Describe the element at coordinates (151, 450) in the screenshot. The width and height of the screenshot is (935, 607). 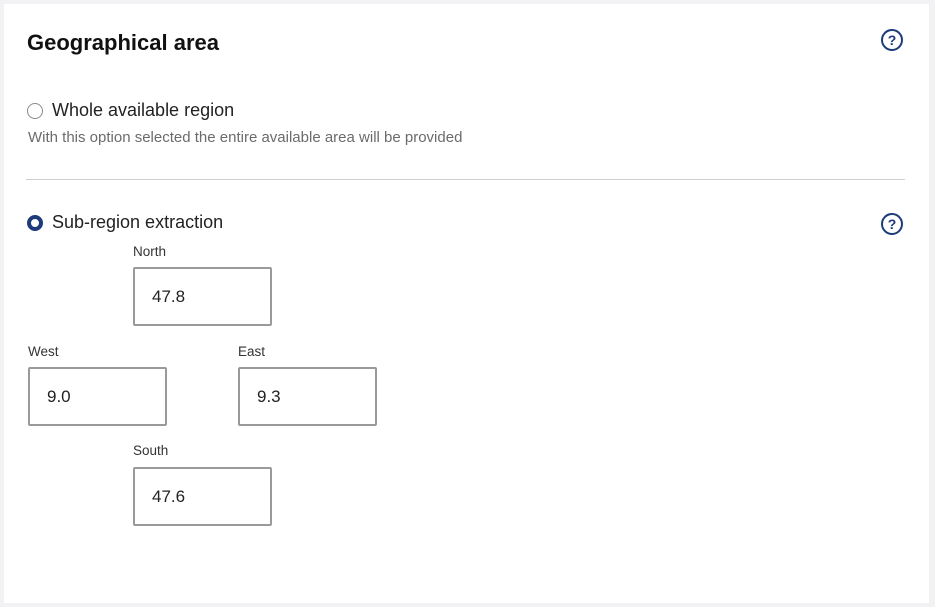
I see `south-label: South` at that location.